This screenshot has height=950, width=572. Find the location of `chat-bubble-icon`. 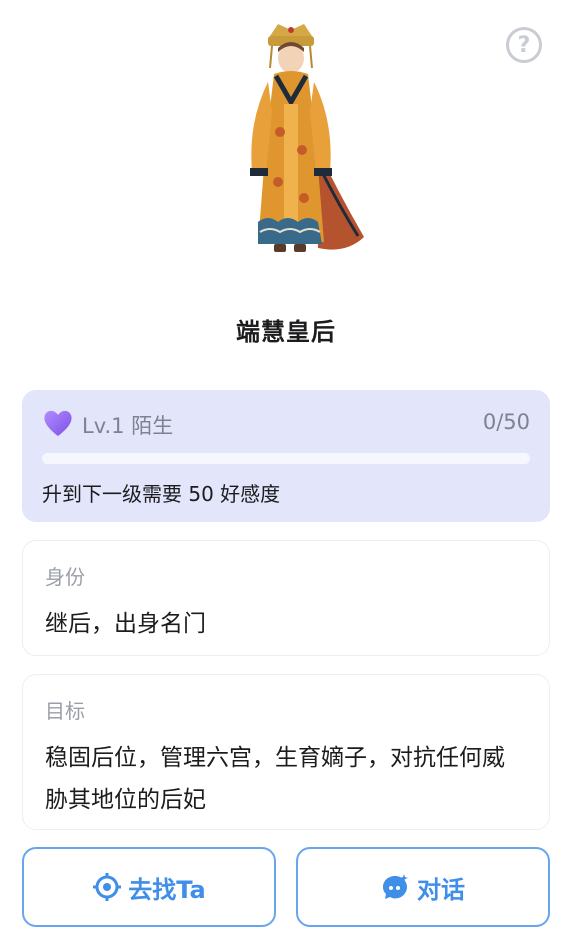

chat-bubble-icon is located at coordinates (395, 886).